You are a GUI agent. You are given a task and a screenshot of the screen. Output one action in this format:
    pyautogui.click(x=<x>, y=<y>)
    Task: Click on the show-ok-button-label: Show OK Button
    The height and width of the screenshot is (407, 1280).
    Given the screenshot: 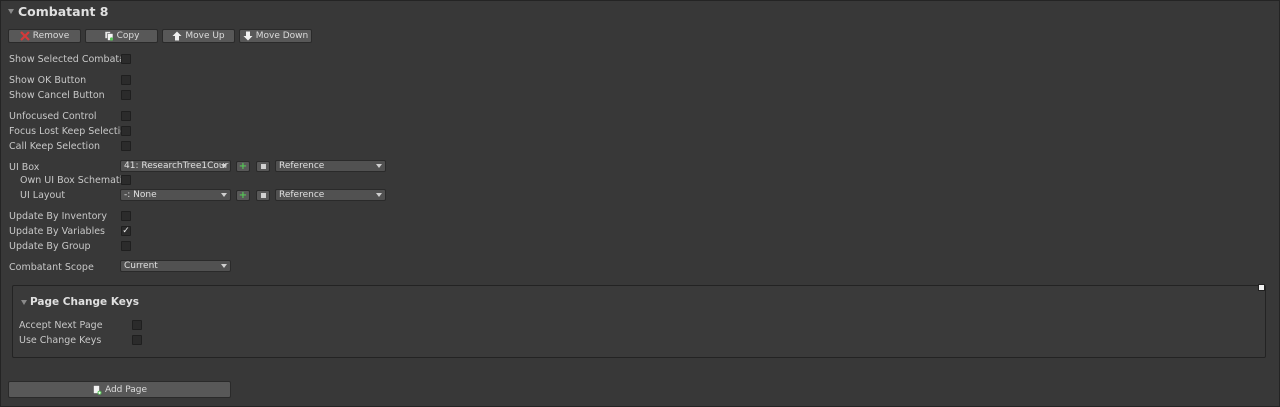 What is the action you would take?
    pyautogui.click(x=48, y=80)
    